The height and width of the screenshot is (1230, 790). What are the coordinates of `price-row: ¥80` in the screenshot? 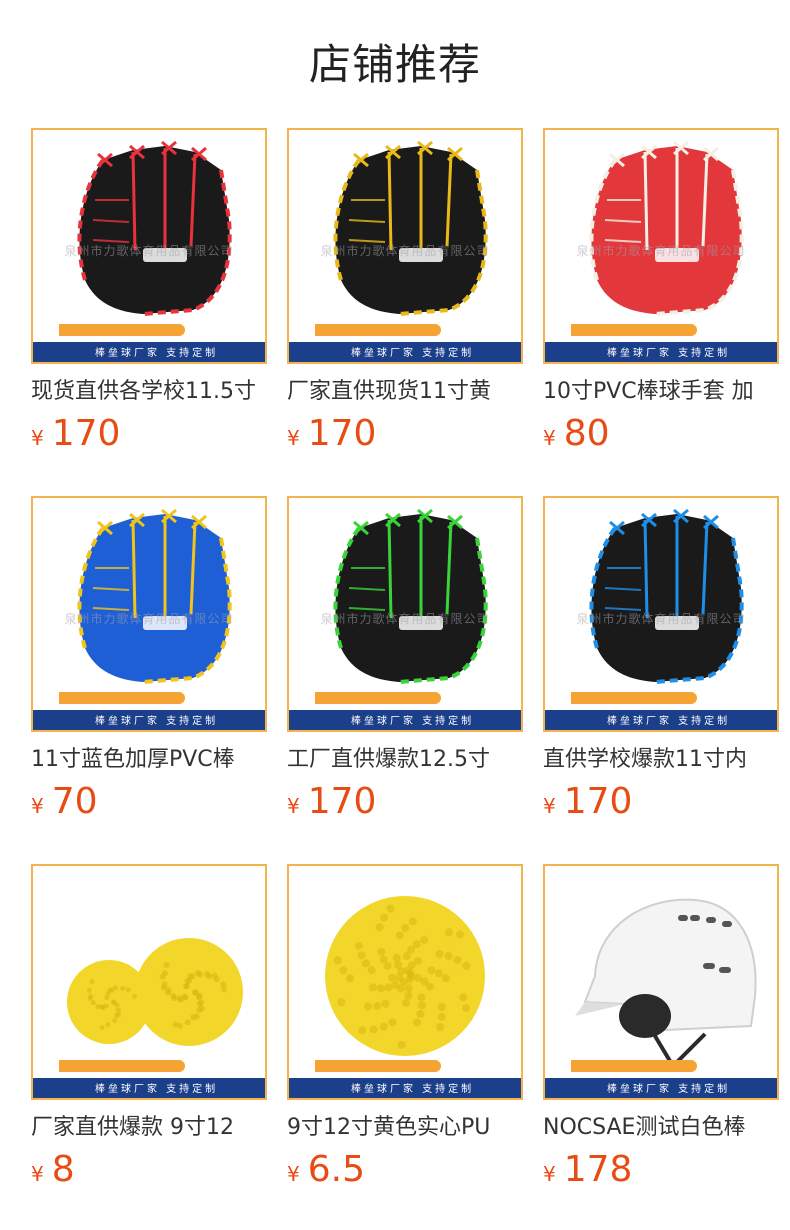 It's located at (661, 436).